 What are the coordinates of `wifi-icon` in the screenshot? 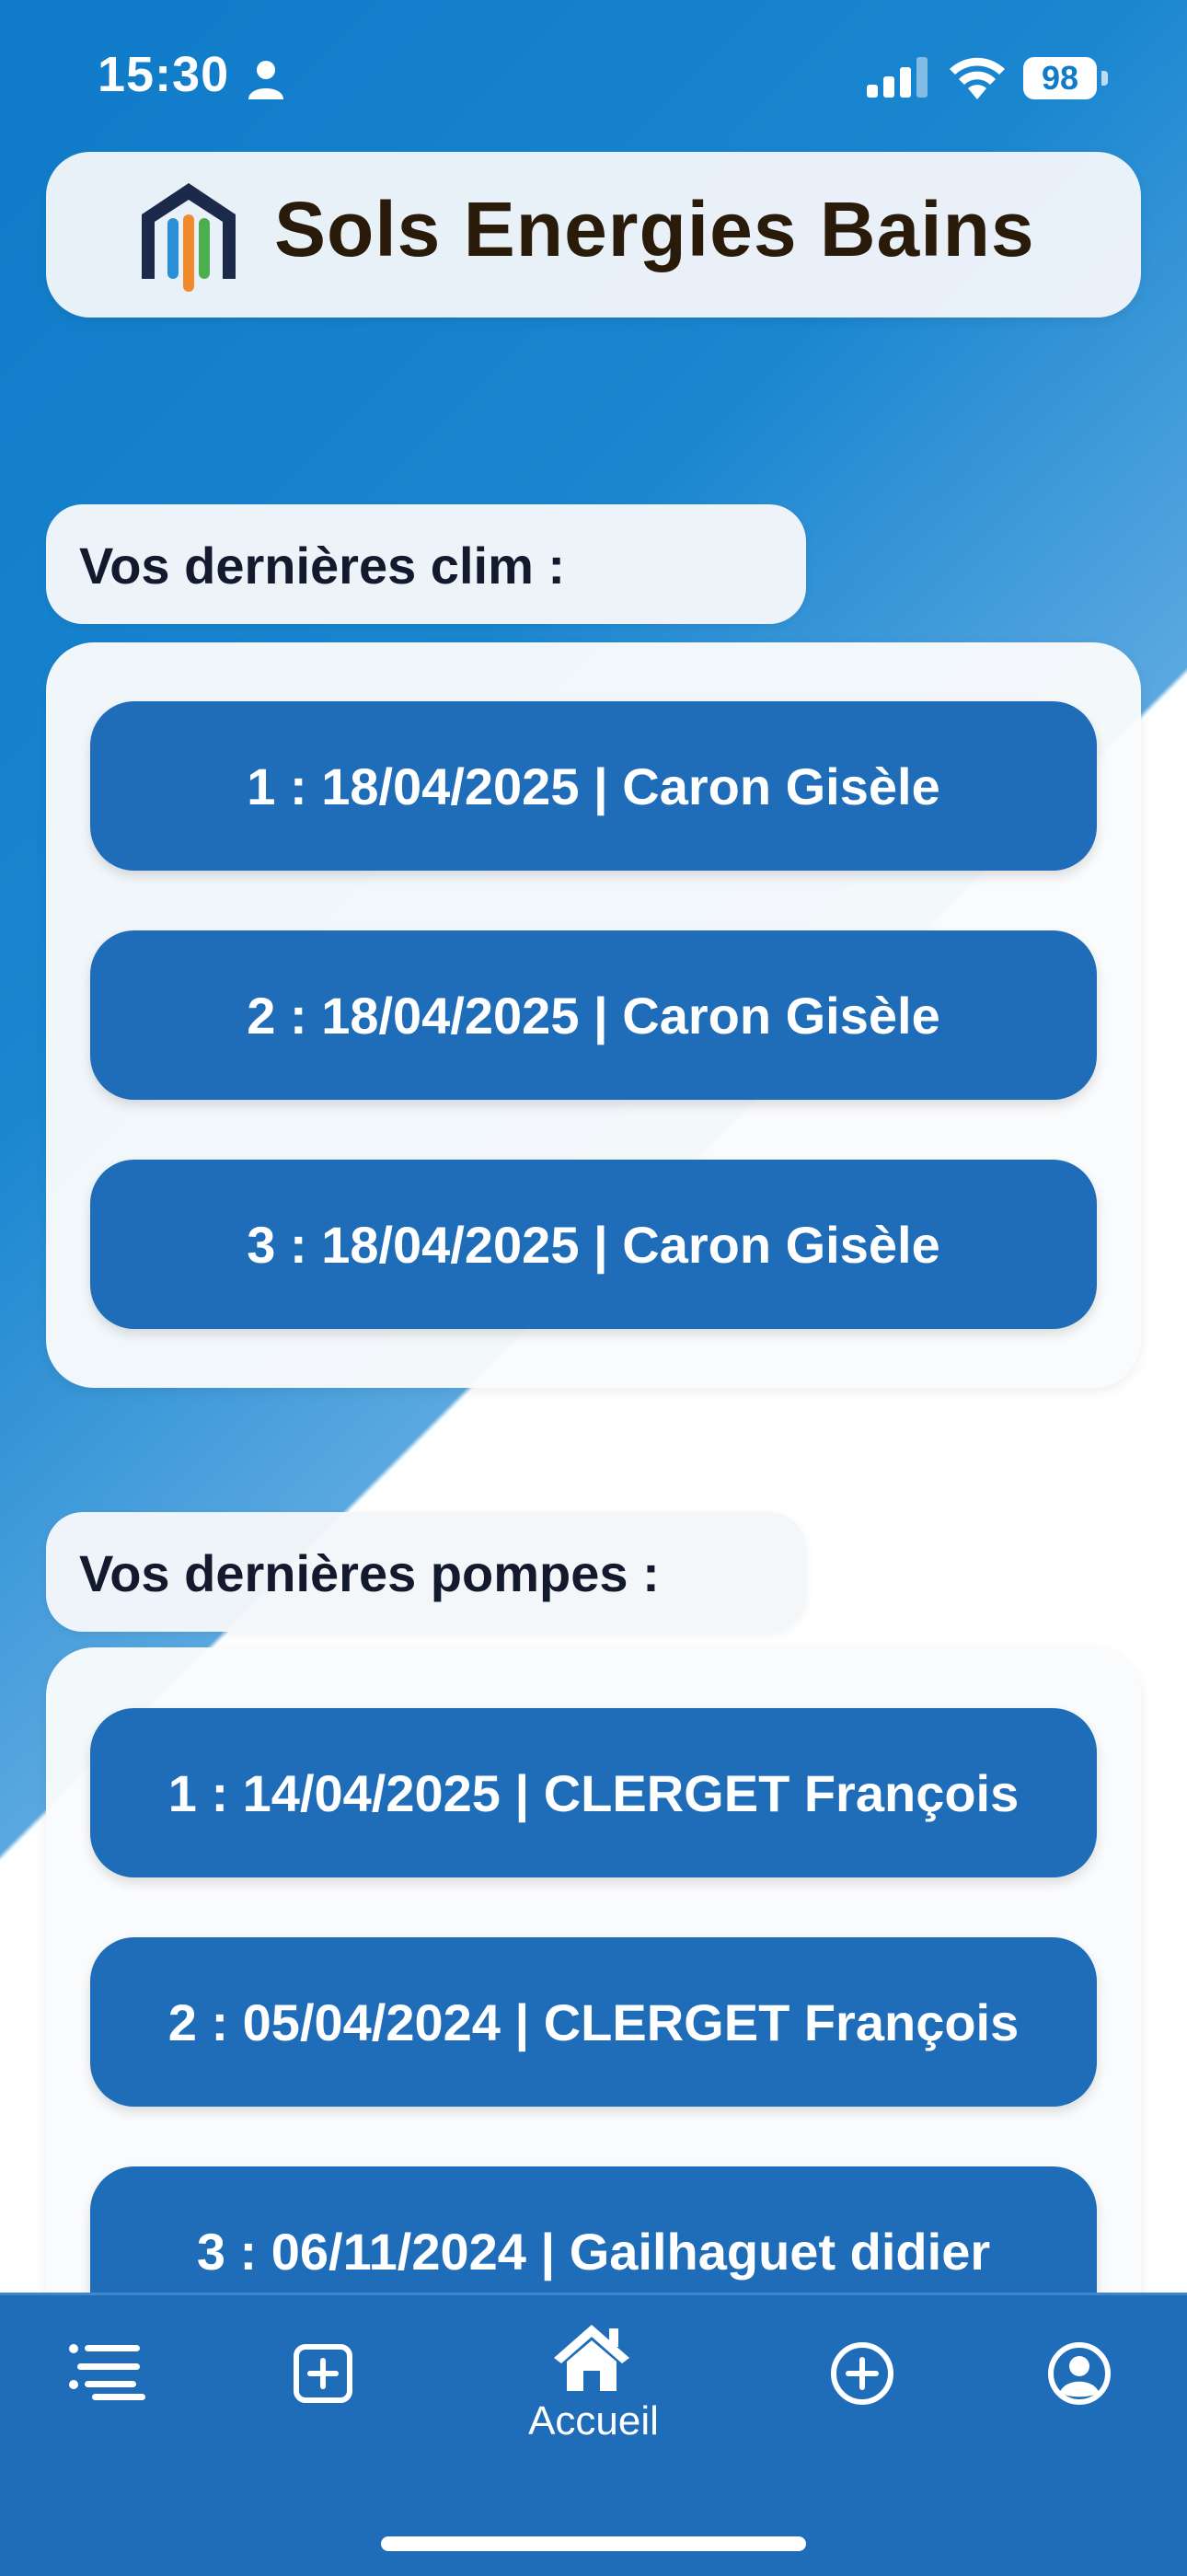 It's located at (977, 78).